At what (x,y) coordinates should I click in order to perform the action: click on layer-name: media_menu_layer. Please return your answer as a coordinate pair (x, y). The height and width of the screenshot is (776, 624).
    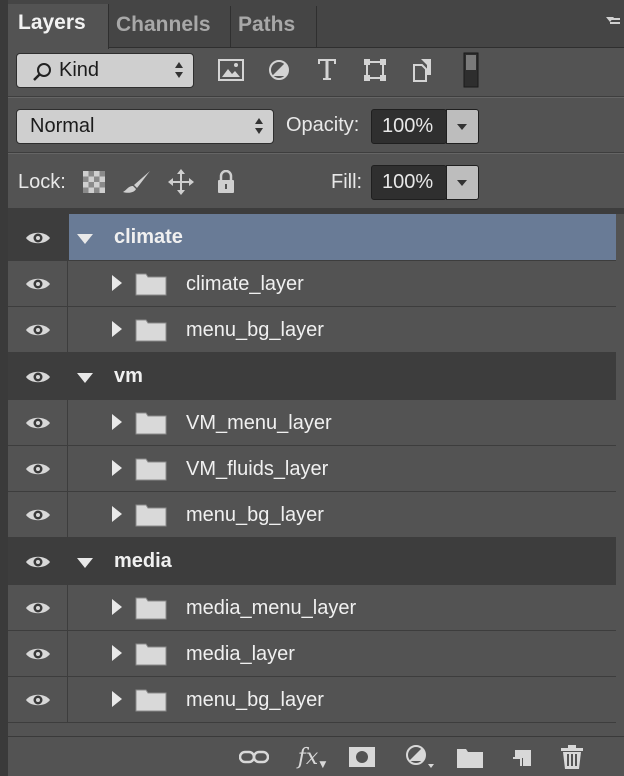
    Looking at the image, I should click on (271, 608).